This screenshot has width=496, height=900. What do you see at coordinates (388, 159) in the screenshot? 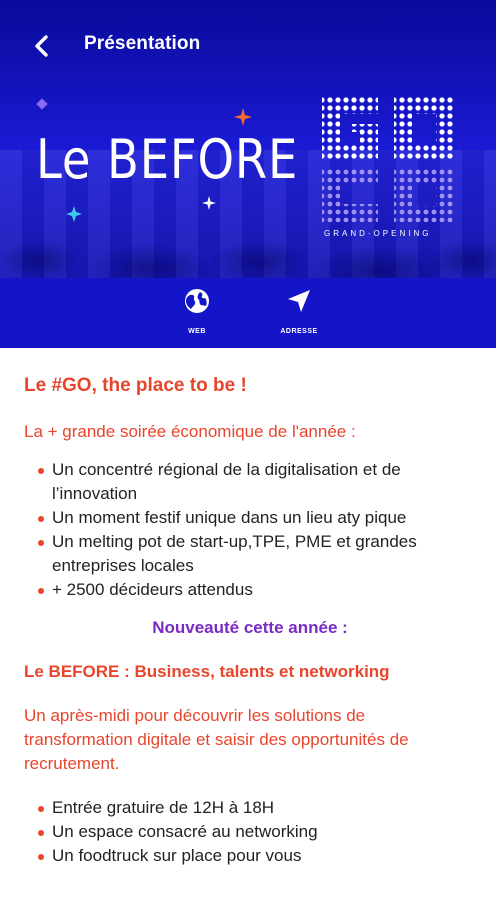
I see `go-dotted-logo` at bounding box center [388, 159].